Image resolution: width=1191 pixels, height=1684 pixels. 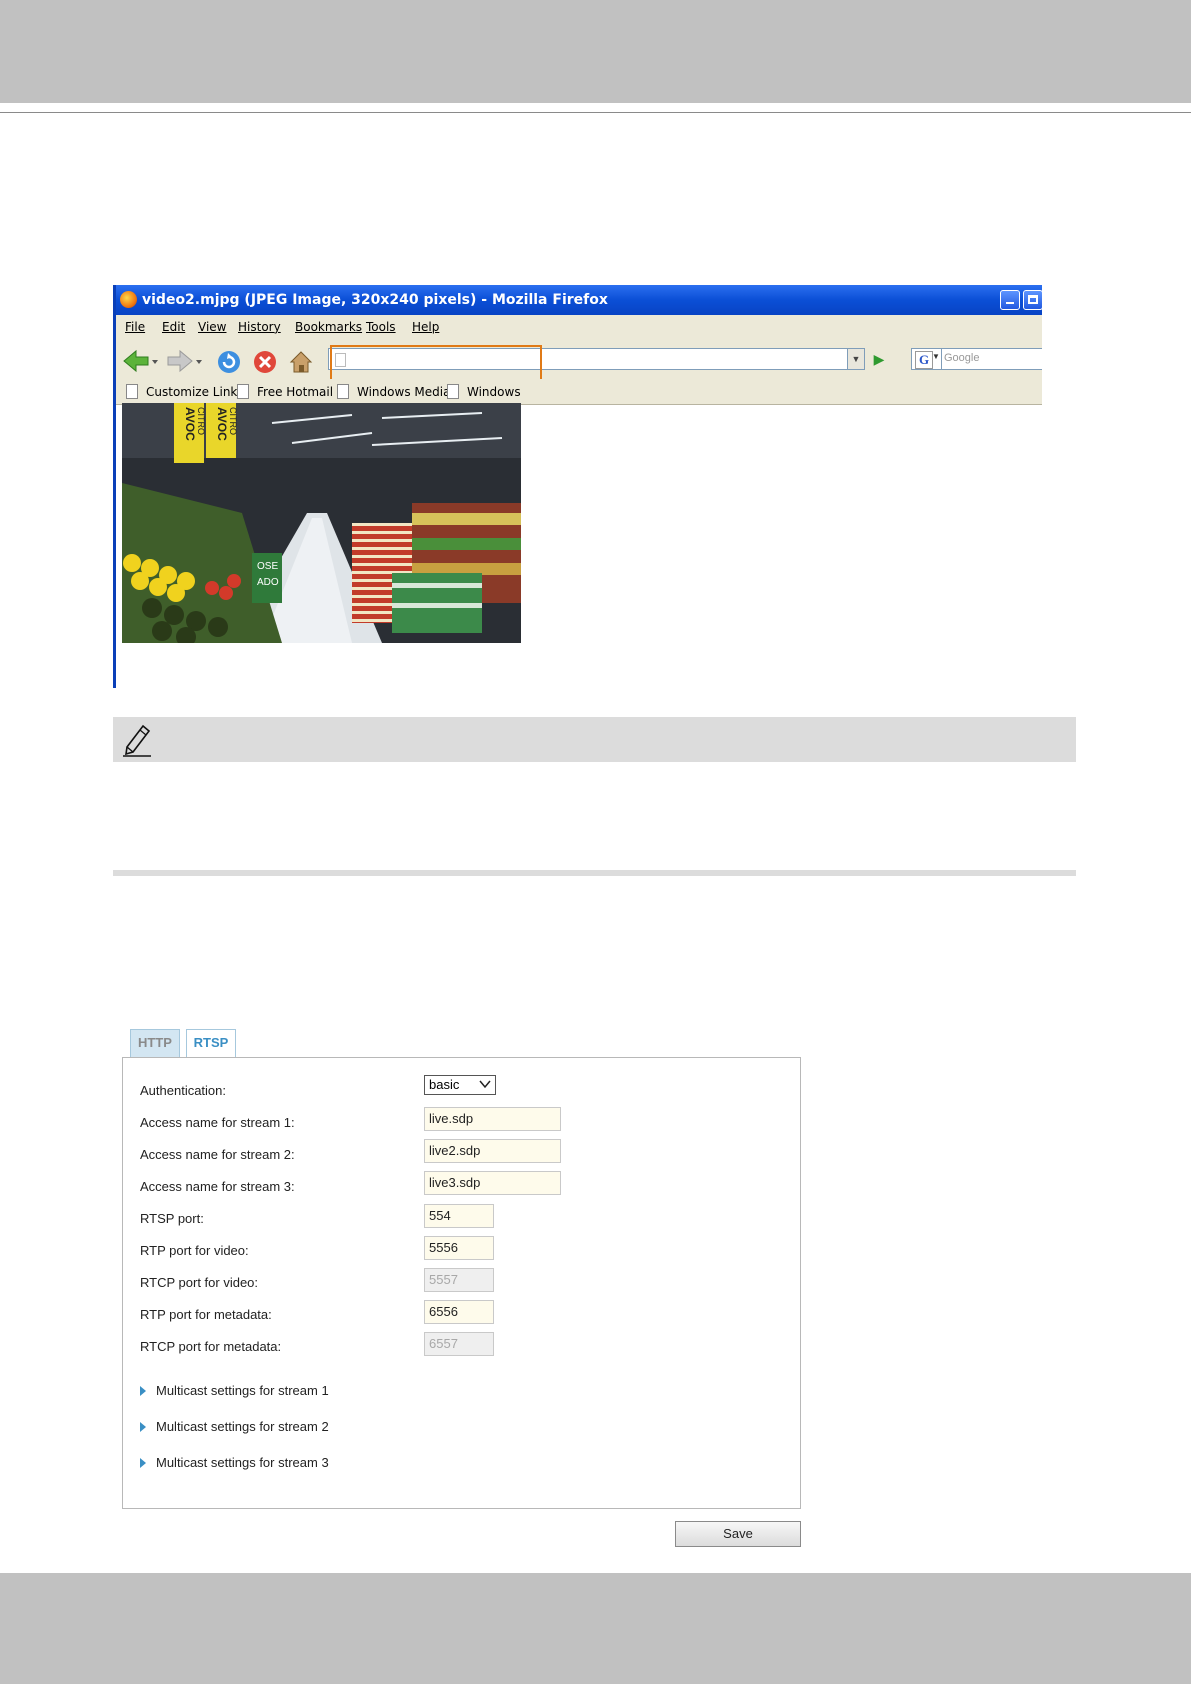 I want to click on search-box: G ▼ Google, so click(x=976, y=359).